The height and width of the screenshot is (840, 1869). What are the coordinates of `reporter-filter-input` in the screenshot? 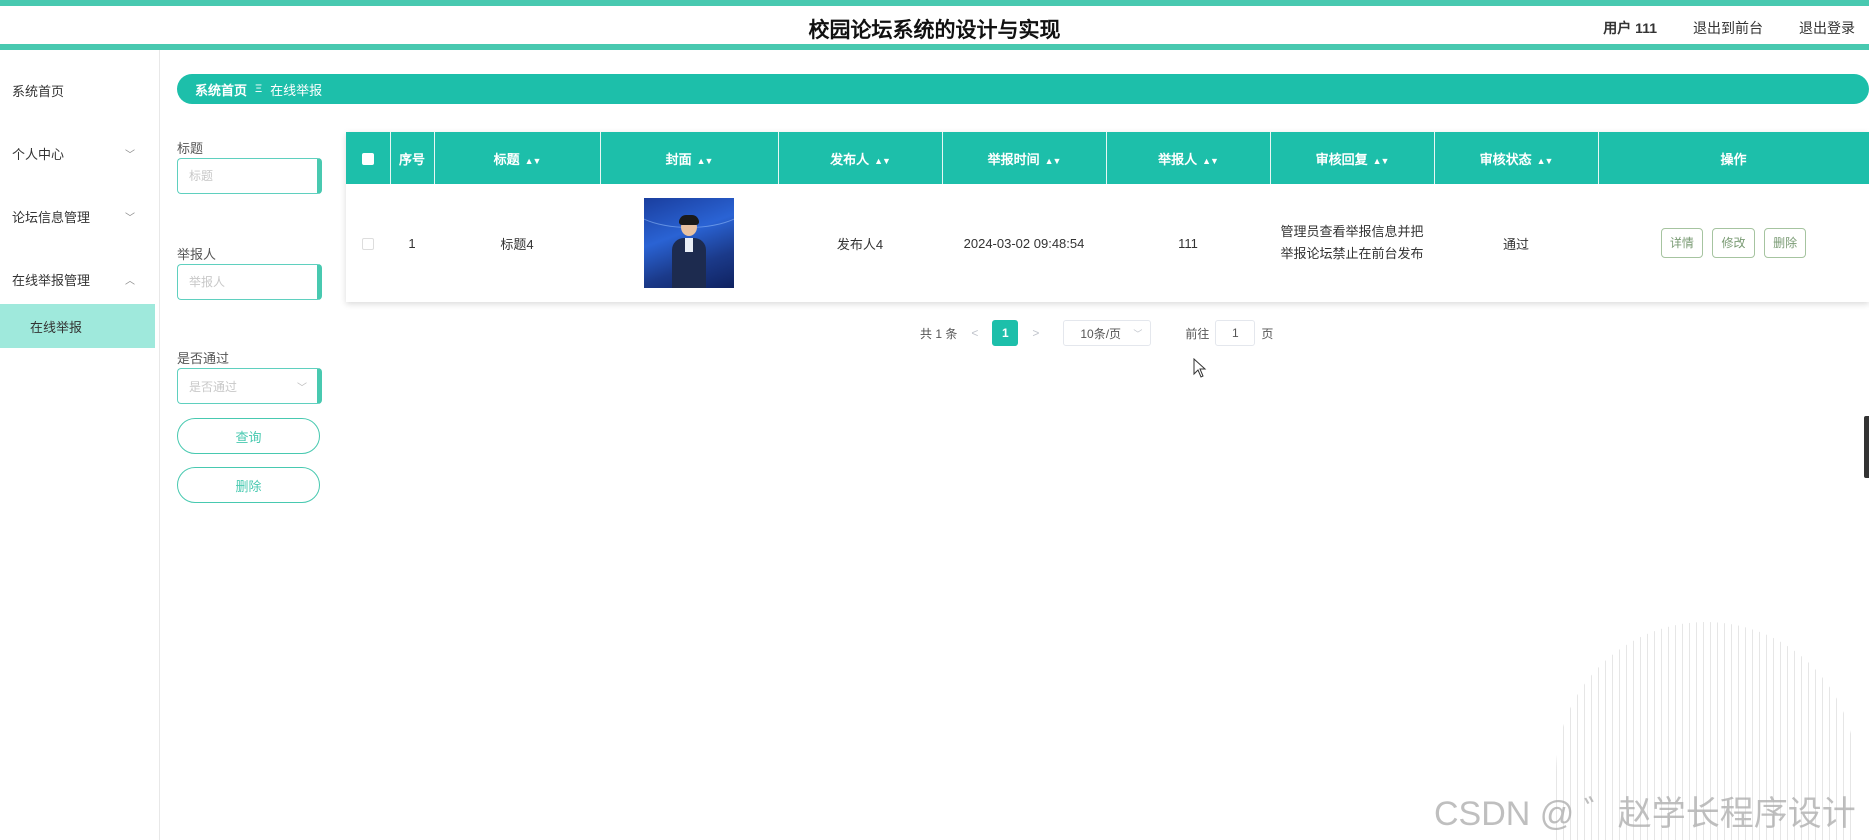 It's located at (249, 282).